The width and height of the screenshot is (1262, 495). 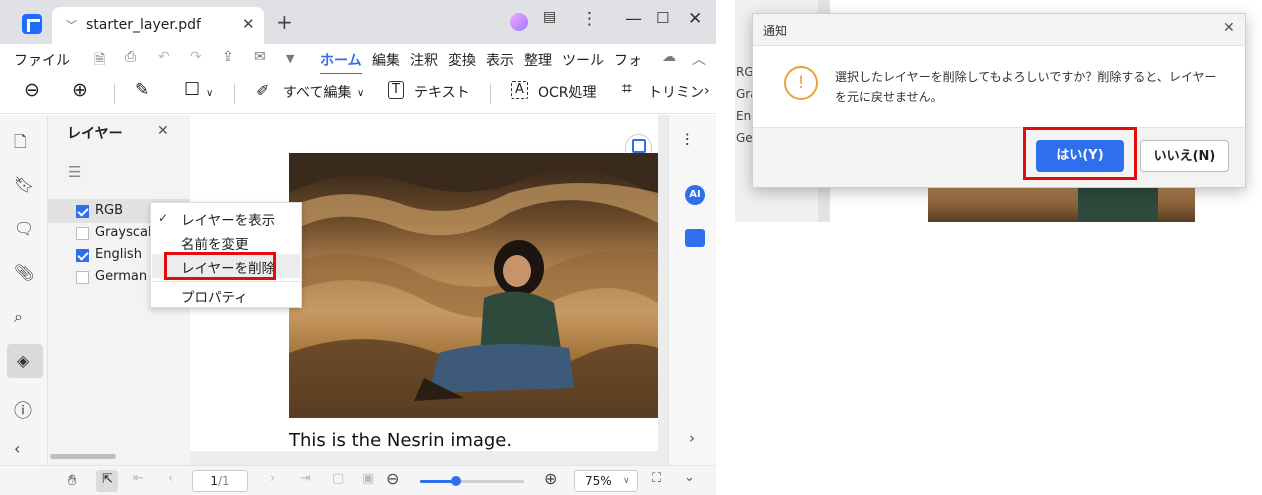 What do you see at coordinates (234, 94) in the screenshot?
I see `separator` at bounding box center [234, 94].